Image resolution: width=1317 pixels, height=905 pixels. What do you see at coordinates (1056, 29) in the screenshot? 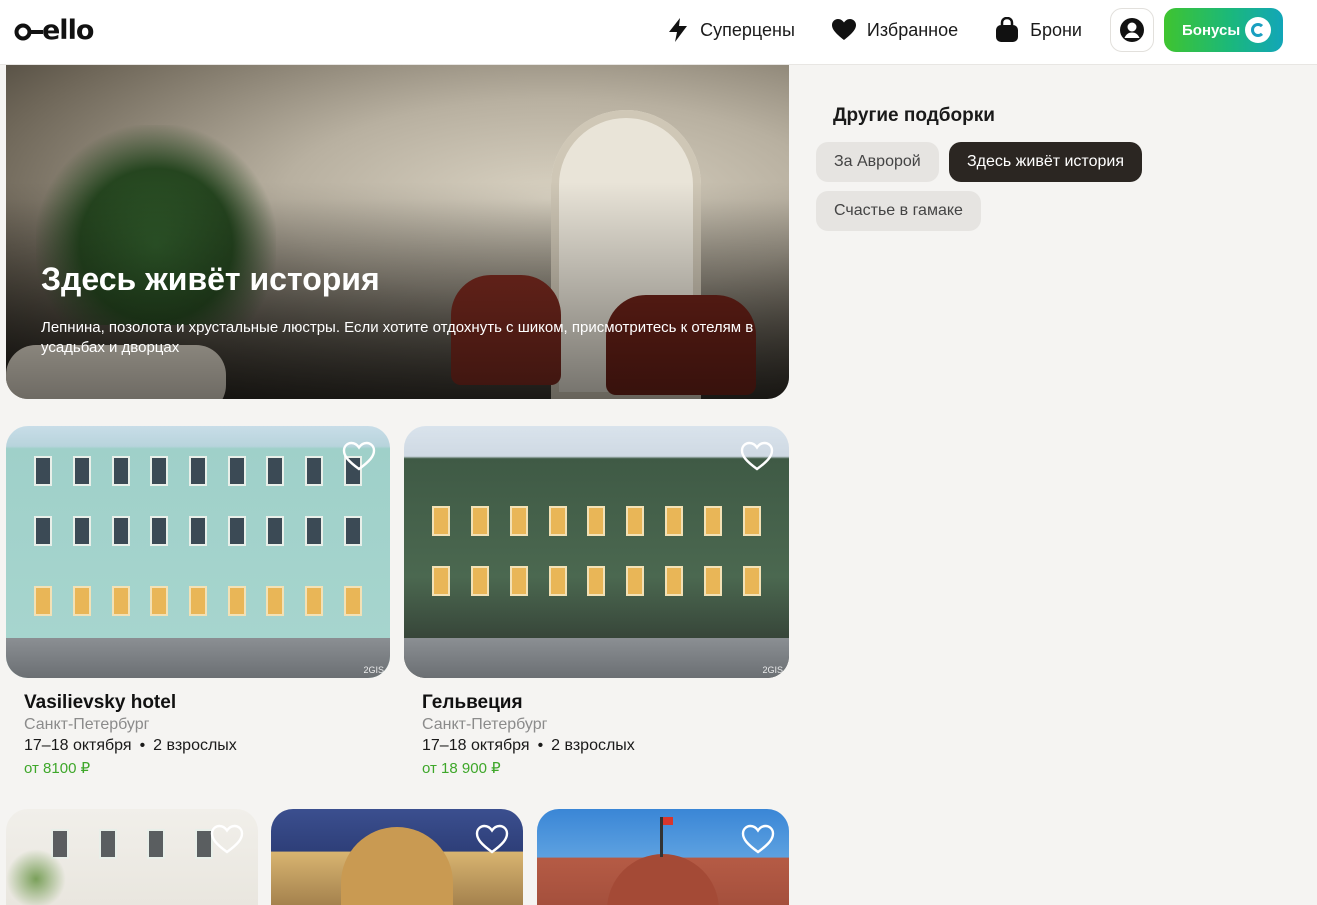
I see `nav-bookings-label: Брони` at bounding box center [1056, 29].